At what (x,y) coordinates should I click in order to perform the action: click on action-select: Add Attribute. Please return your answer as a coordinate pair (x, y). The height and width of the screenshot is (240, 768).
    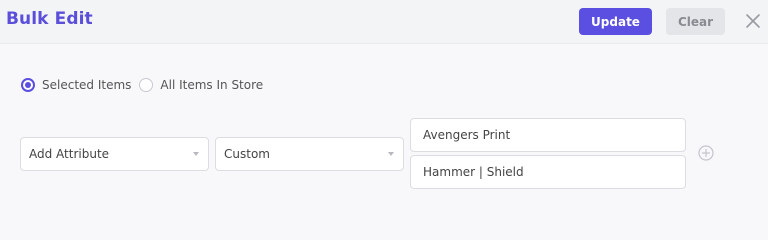
    Looking at the image, I should click on (114, 154).